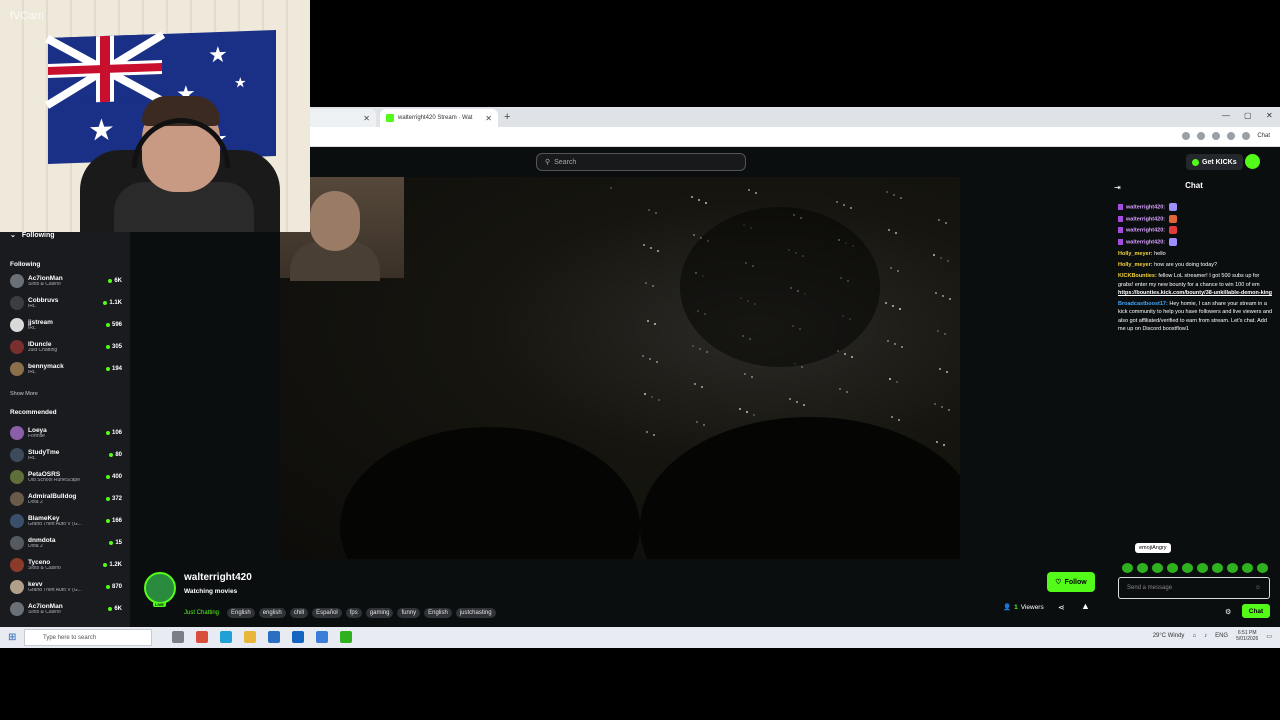  What do you see at coordinates (1248, 115) in the screenshot?
I see `maximize-button: ▢` at bounding box center [1248, 115].